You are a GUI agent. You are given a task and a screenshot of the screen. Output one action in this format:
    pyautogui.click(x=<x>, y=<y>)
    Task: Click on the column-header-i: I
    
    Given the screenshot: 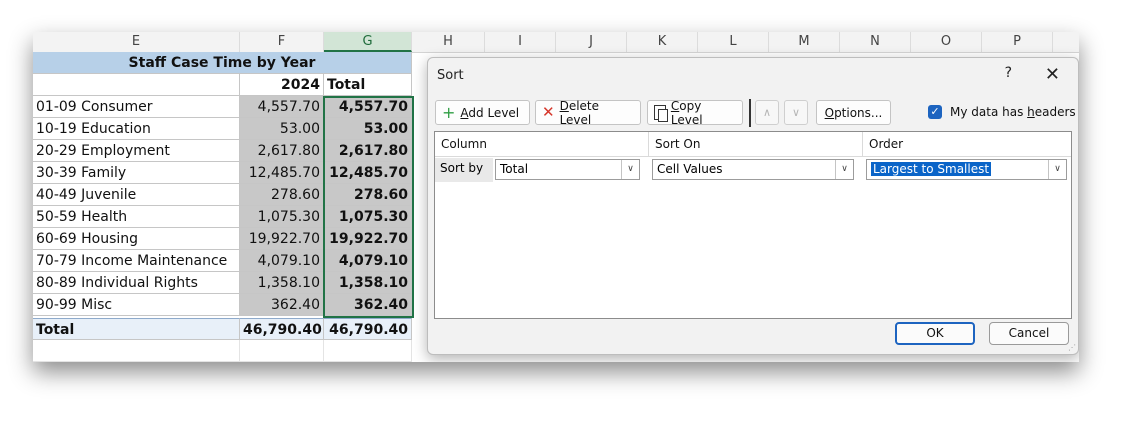 What is the action you would take?
    pyautogui.click(x=520, y=42)
    